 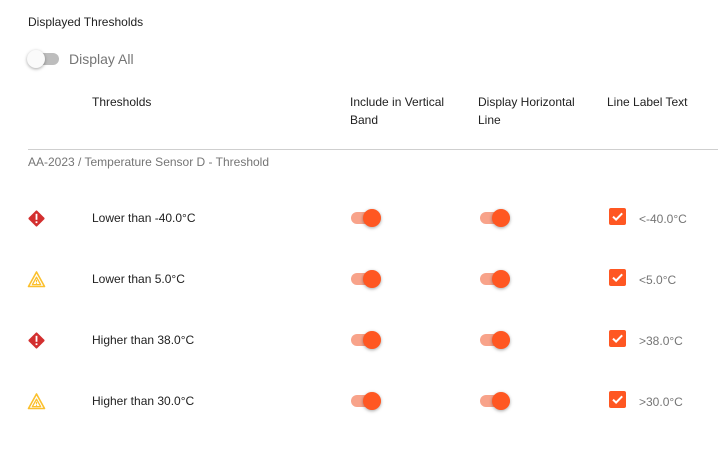 What do you see at coordinates (658, 280) in the screenshot?
I see `line-label-text: <5.0°C` at bounding box center [658, 280].